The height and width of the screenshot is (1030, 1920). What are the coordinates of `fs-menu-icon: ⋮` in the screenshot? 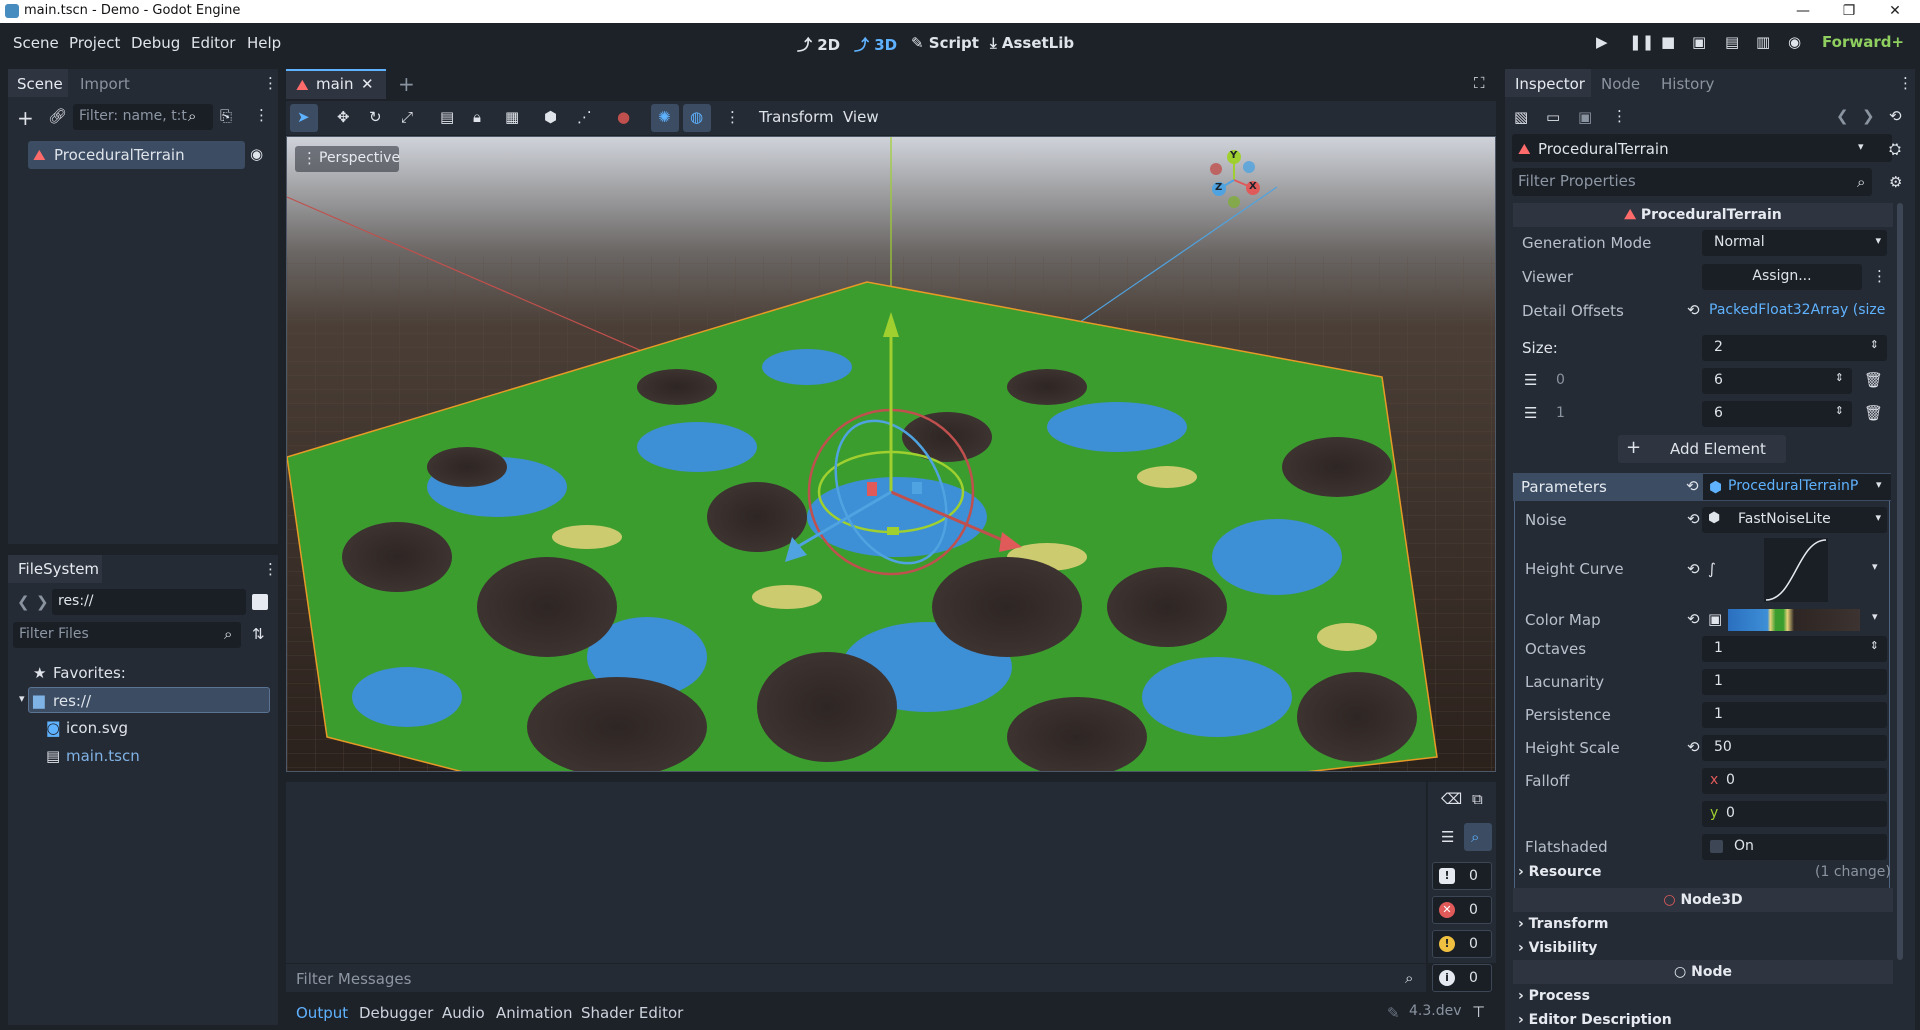 It's located at (270, 569).